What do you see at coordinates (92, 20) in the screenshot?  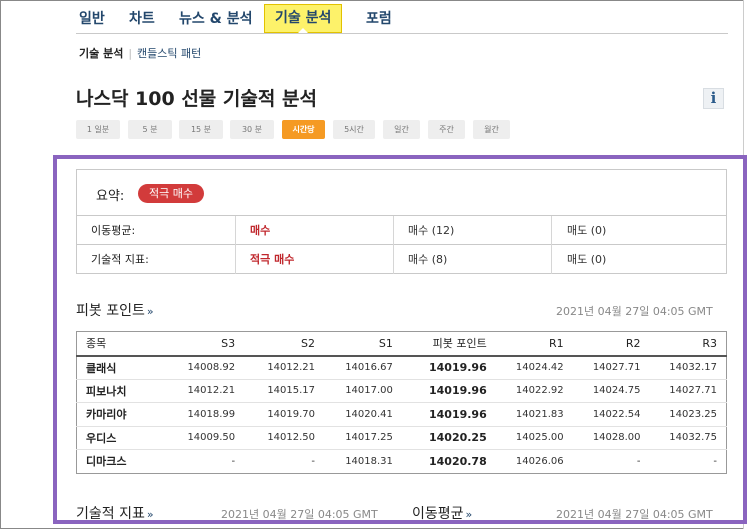 I see `nav-tab-general: 일반` at bounding box center [92, 20].